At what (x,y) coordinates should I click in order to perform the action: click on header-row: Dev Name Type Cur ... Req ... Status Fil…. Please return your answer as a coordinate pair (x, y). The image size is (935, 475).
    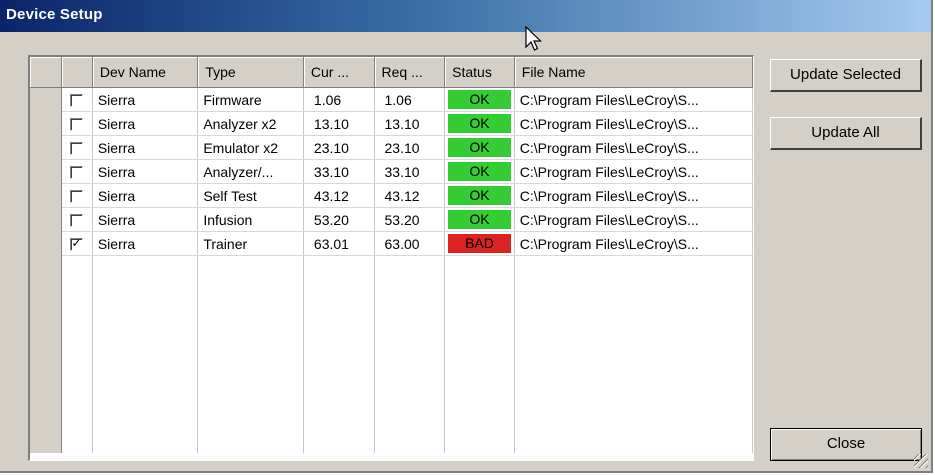
    Looking at the image, I should click on (391, 72).